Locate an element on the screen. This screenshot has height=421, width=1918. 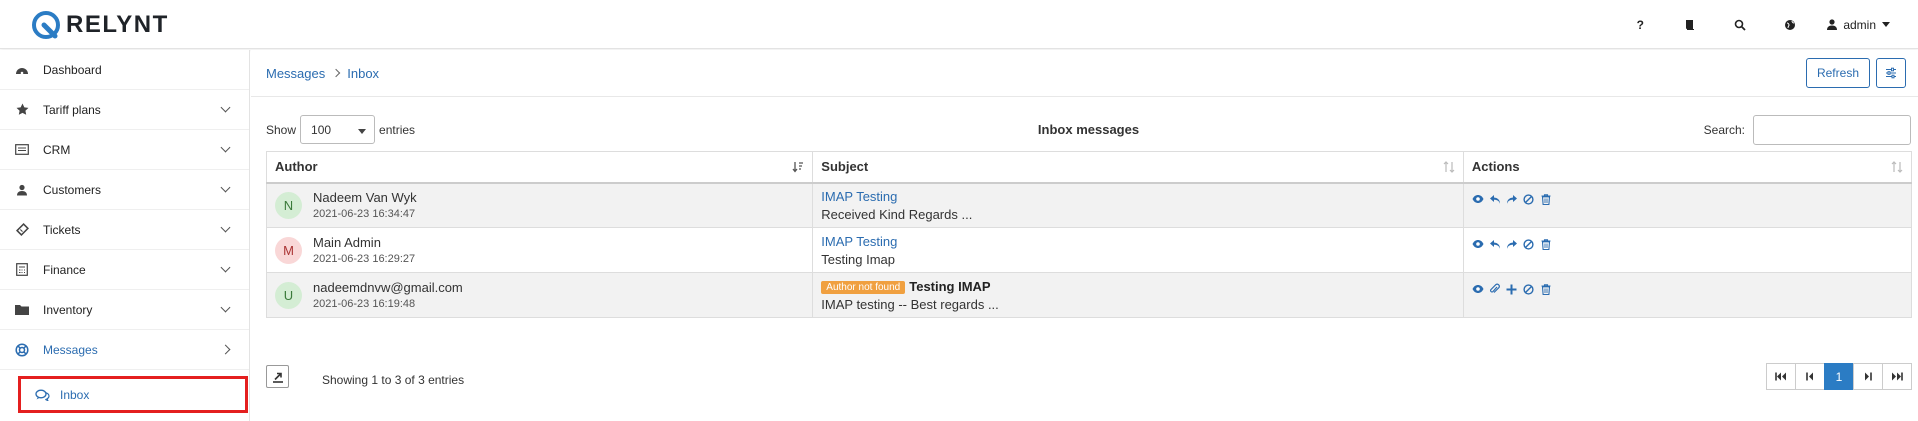
pagination: 1 is located at coordinates (1839, 376).